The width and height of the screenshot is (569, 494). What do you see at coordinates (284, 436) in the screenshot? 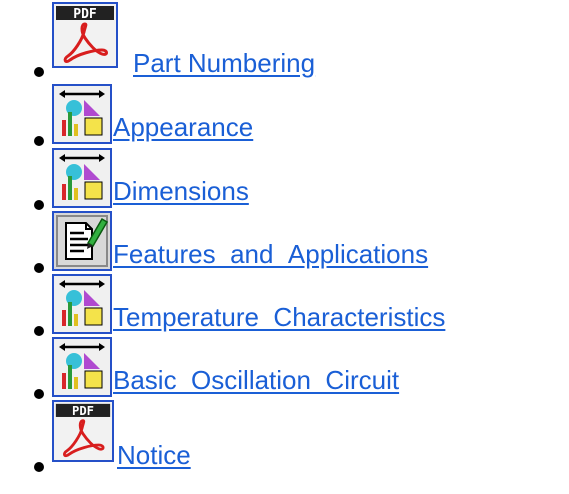
I see `list-item-notice: PDF Notice` at bounding box center [284, 436].